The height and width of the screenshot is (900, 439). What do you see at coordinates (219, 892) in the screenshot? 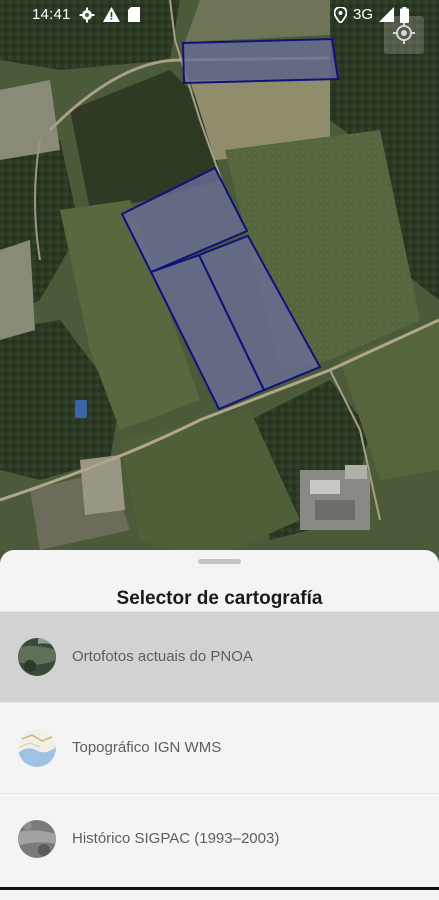
I see `navigation-bar` at bounding box center [219, 892].